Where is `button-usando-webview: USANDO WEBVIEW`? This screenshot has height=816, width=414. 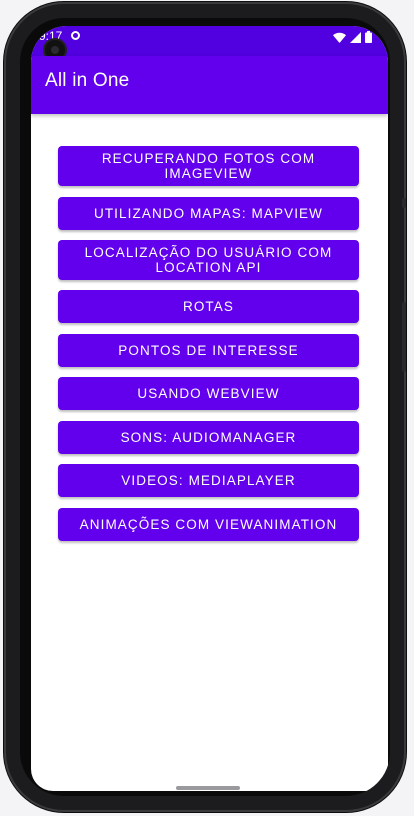 button-usando-webview: USANDO WEBVIEW is located at coordinates (208, 393).